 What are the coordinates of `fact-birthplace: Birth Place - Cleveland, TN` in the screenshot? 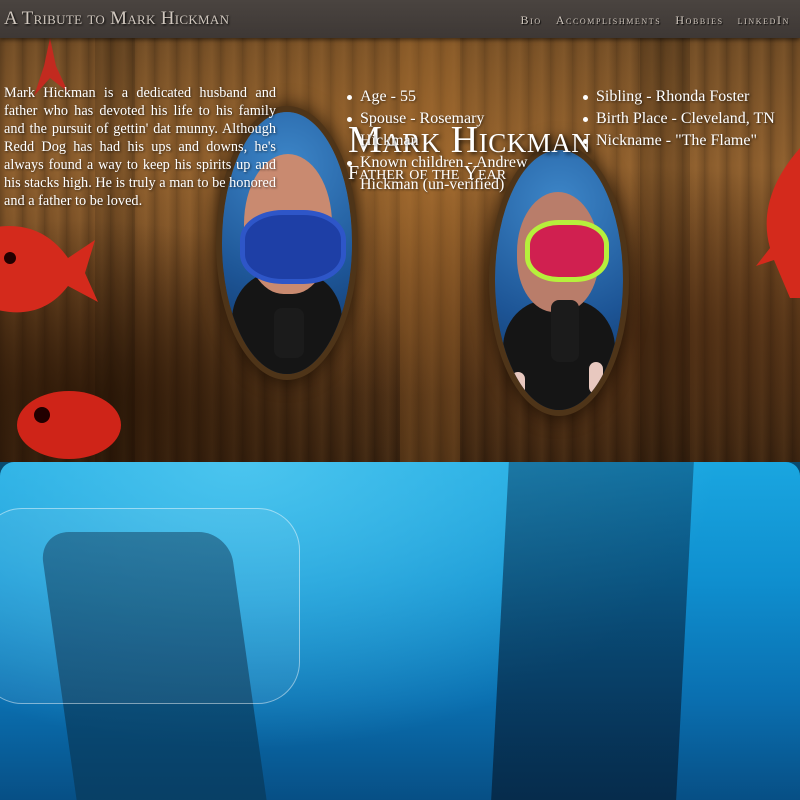 It's located at (688, 119).